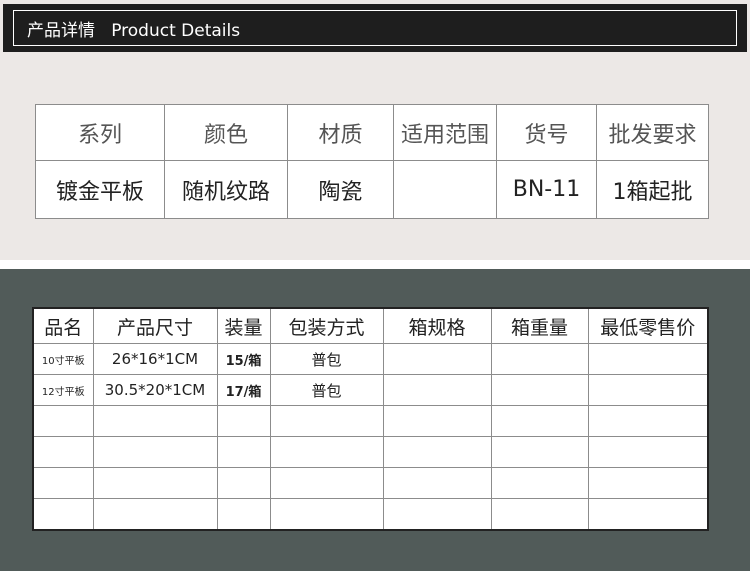 The image size is (750, 571). I want to click on spec-header-scope: 适用范围, so click(445, 132).